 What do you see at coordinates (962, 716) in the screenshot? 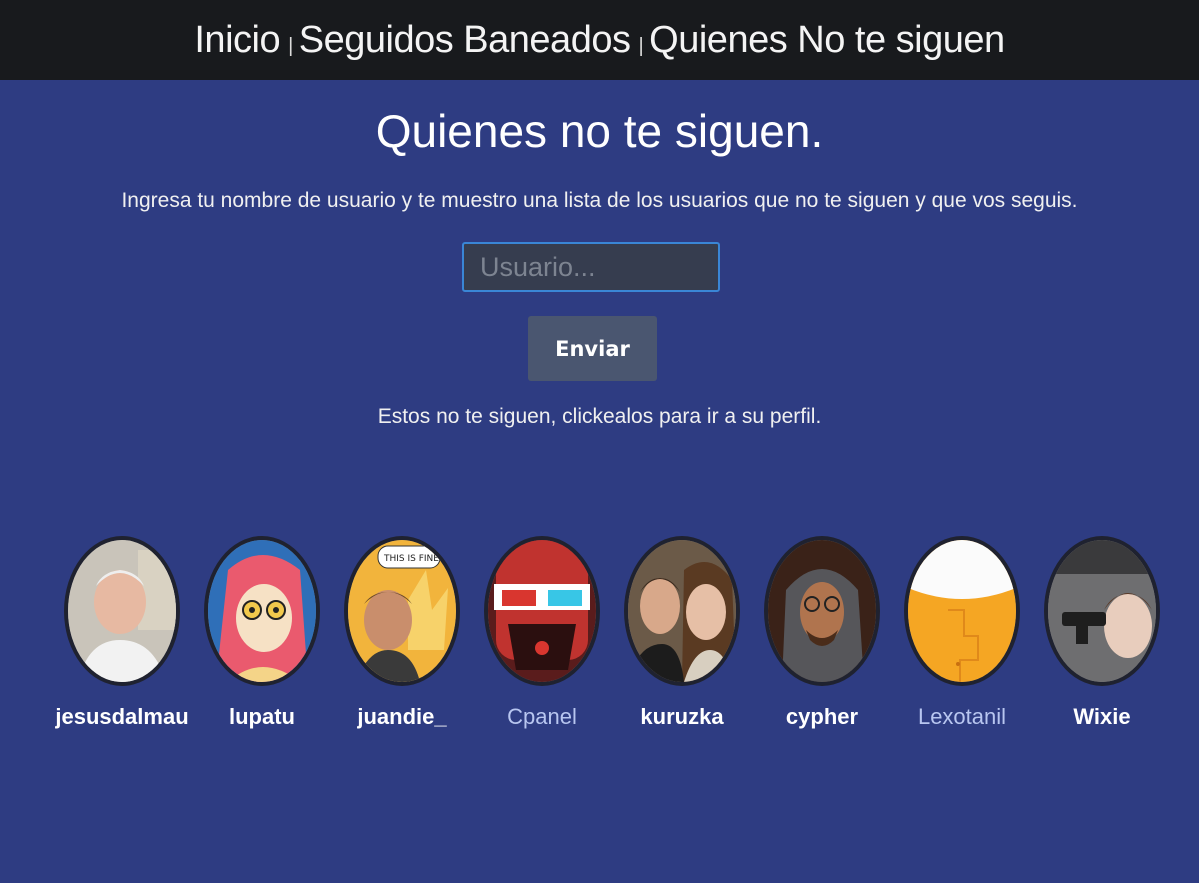
I see `username-label: Lexotanil` at bounding box center [962, 716].